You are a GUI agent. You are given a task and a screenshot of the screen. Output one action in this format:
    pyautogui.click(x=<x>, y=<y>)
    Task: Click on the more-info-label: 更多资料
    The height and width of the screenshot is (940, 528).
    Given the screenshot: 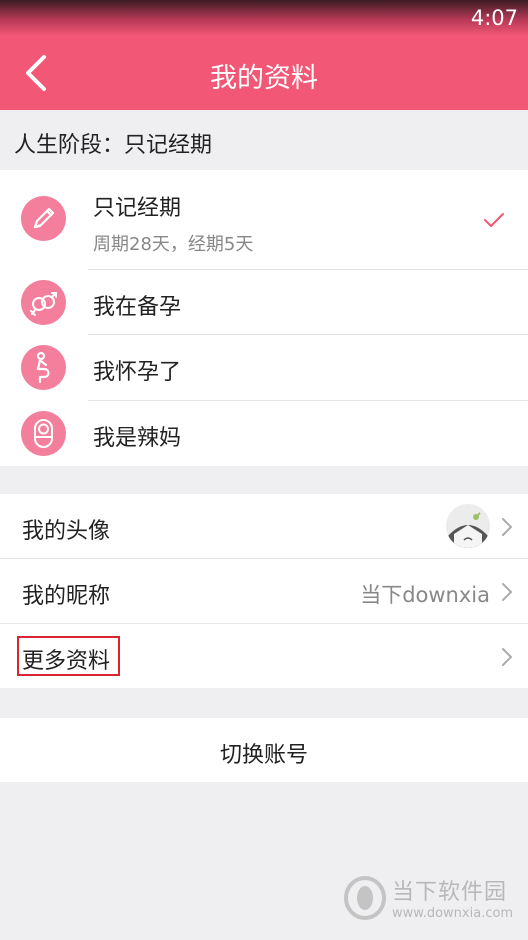 What is the action you would take?
    pyautogui.click(x=66, y=661)
    